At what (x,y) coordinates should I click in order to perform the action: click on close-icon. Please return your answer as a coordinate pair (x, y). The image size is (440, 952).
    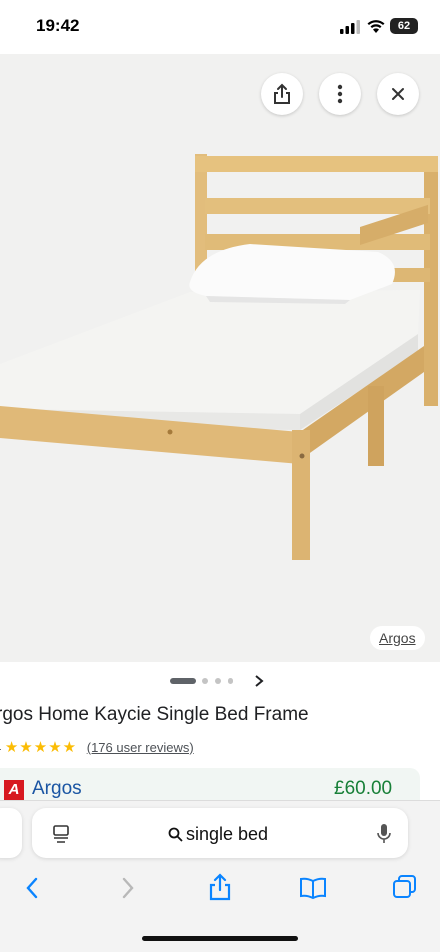
    Looking at the image, I should click on (398, 94).